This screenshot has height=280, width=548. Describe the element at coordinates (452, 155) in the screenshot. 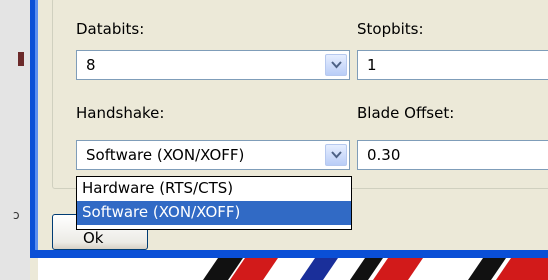

I see `blade-offset-field: 0.30` at that location.